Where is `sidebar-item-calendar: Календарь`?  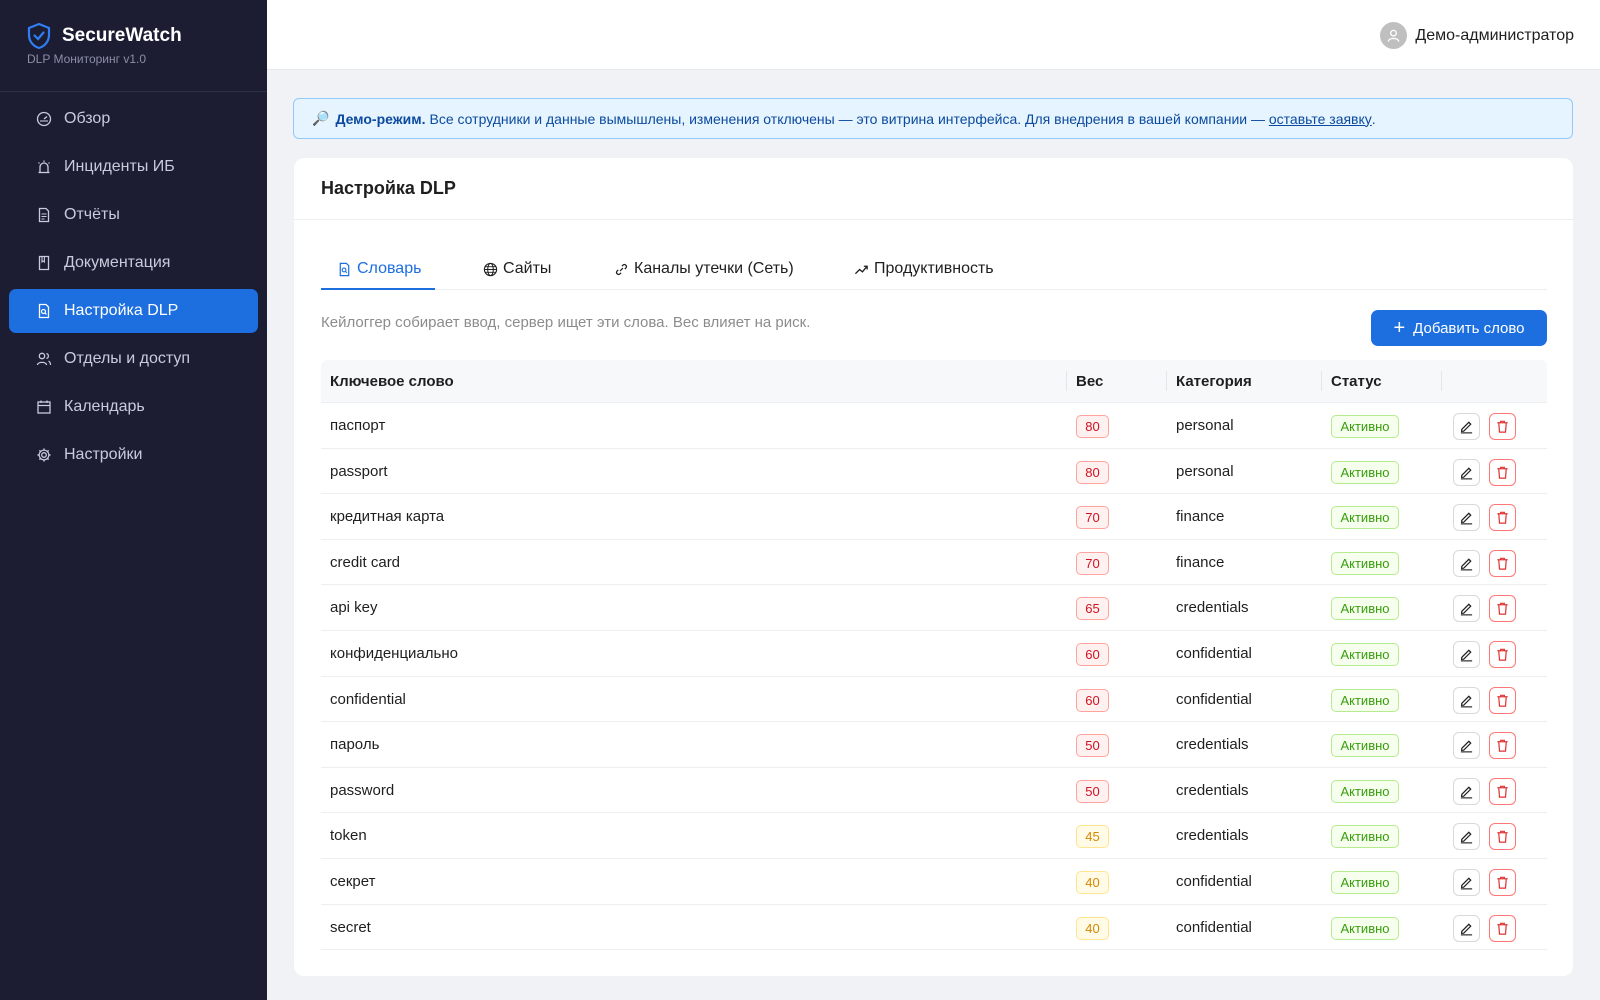
sidebar-item-calendar: Календарь is located at coordinates (133, 407).